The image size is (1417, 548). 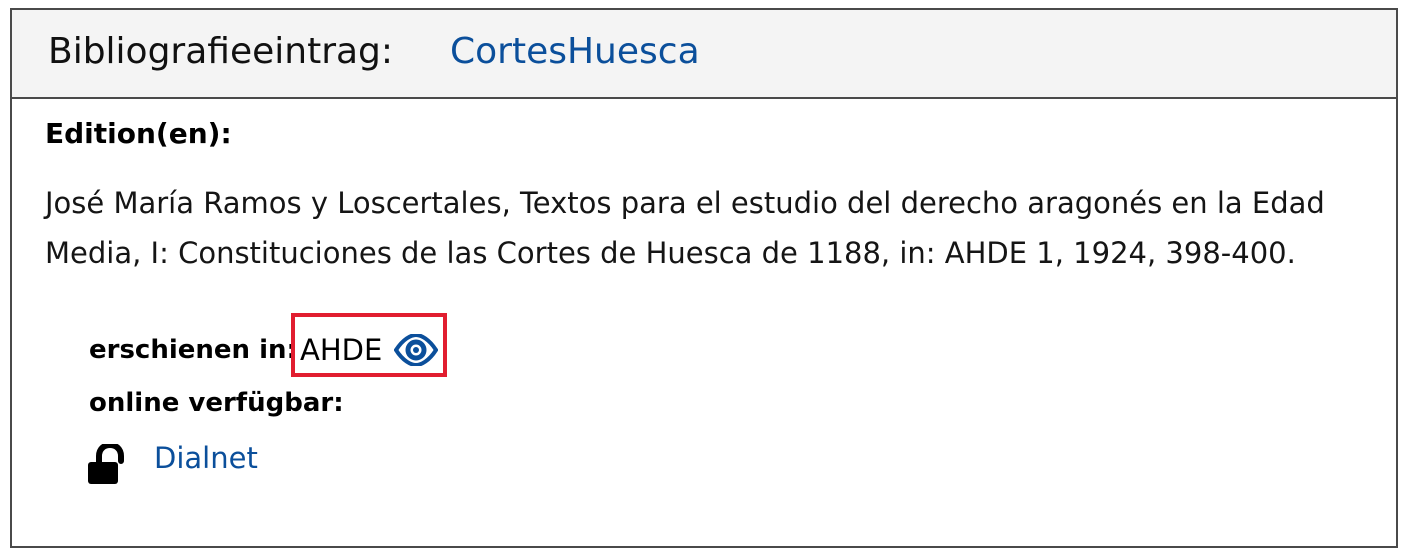 What do you see at coordinates (193, 350) in the screenshot?
I see `published-in-label: erschienen in:` at bounding box center [193, 350].